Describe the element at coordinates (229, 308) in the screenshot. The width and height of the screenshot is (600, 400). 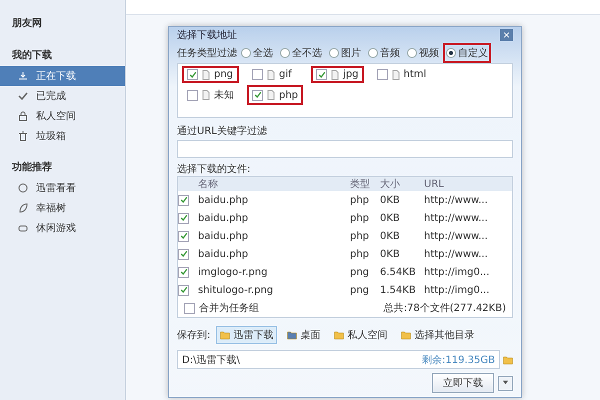
I see `merge-label: 合并为任务组` at that location.